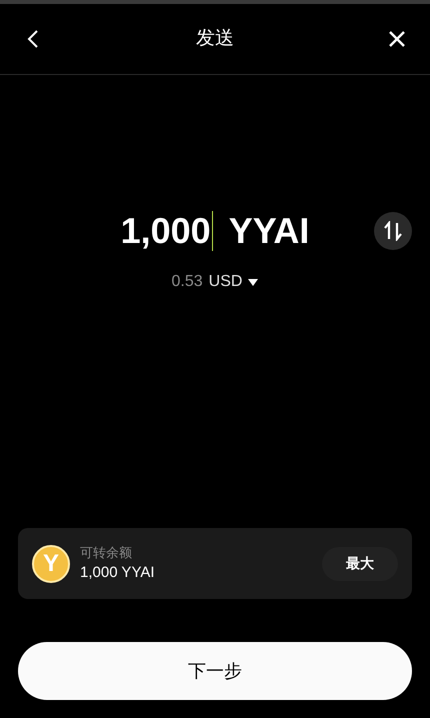 The height and width of the screenshot is (718, 430). What do you see at coordinates (215, 671) in the screenshot?
I see `next-button: 下一步` at bounding box center [215, 671].